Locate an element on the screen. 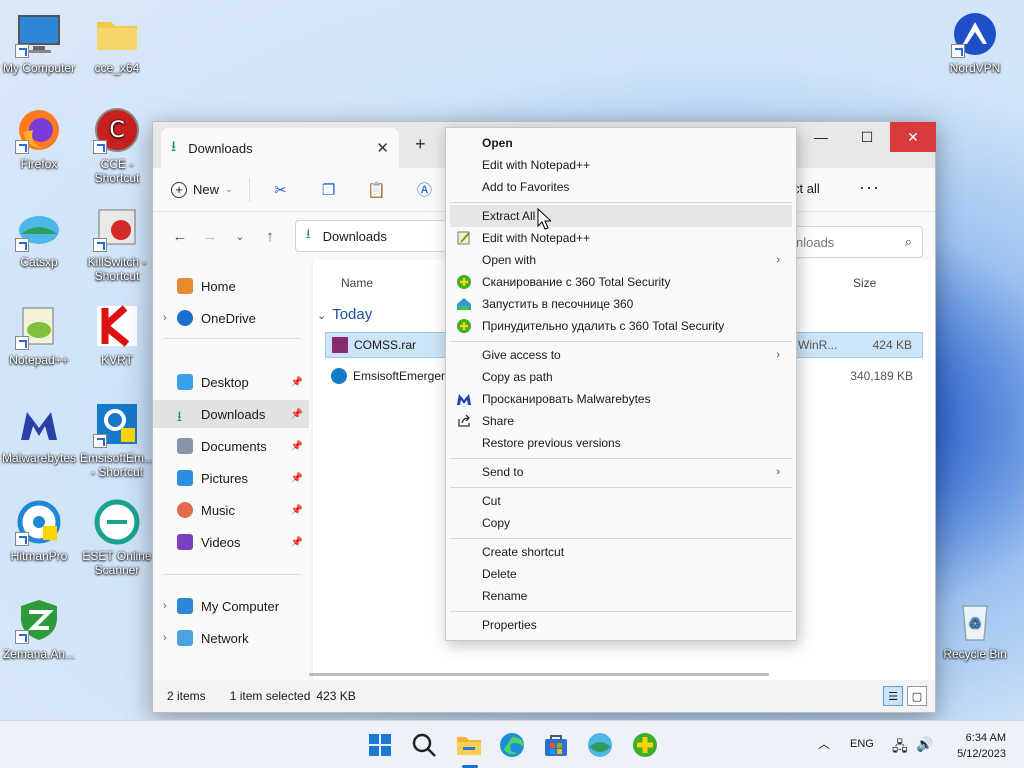  sidebar-item-documents: Documents 📌 is located at coordinates (231, 446).